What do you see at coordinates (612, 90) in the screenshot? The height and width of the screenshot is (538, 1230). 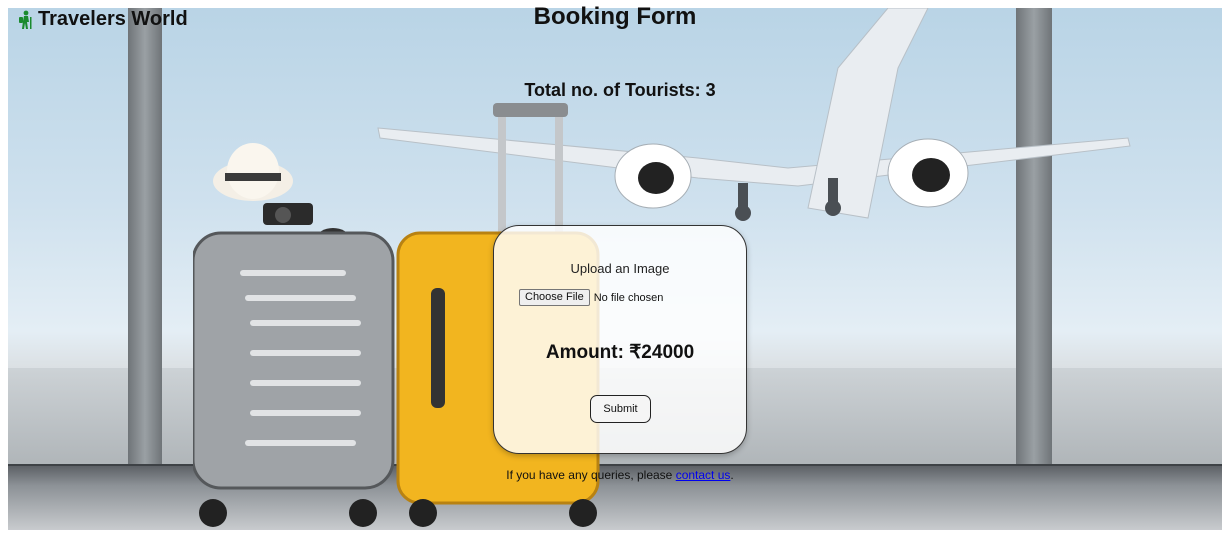 I see `tourist-count-label: Total no. of Tourists:` at bounding box center [612, 90].